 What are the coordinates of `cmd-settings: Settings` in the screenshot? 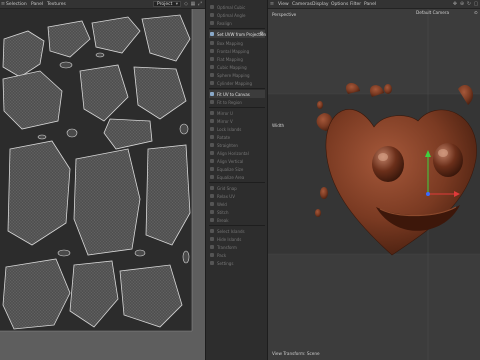 It's located at (237, 263).